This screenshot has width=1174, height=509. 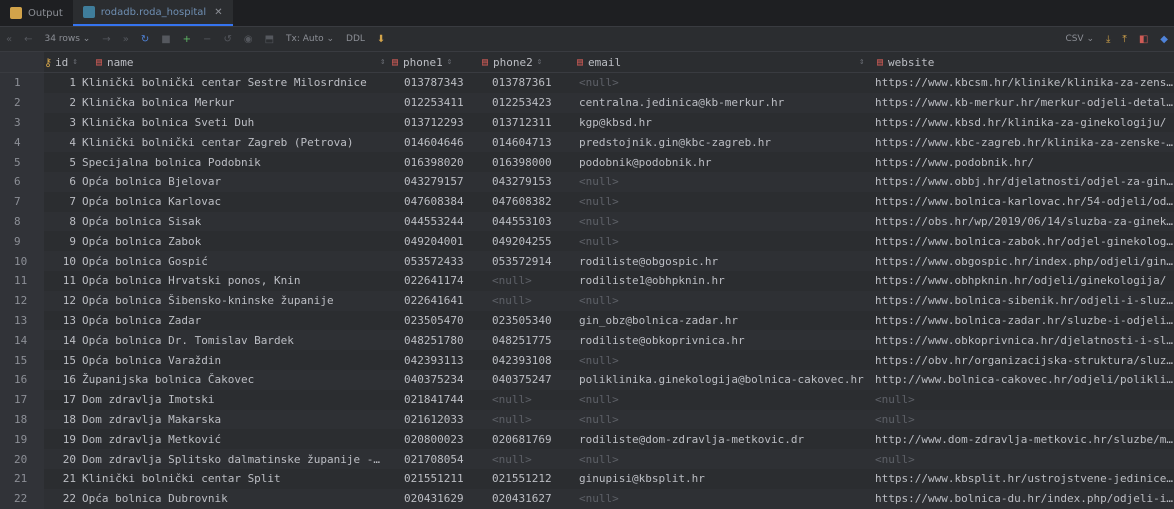 I want to click on cell-website: https://www.podobnik.hr/, so click(x=1024, y=162).